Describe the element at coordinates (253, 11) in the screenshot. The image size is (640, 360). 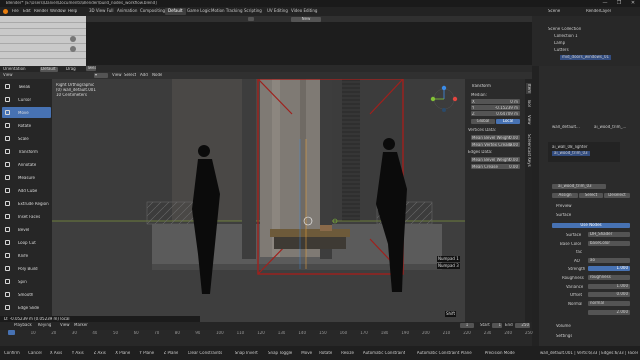
I see `tab-scripting: Scripting` at that location.